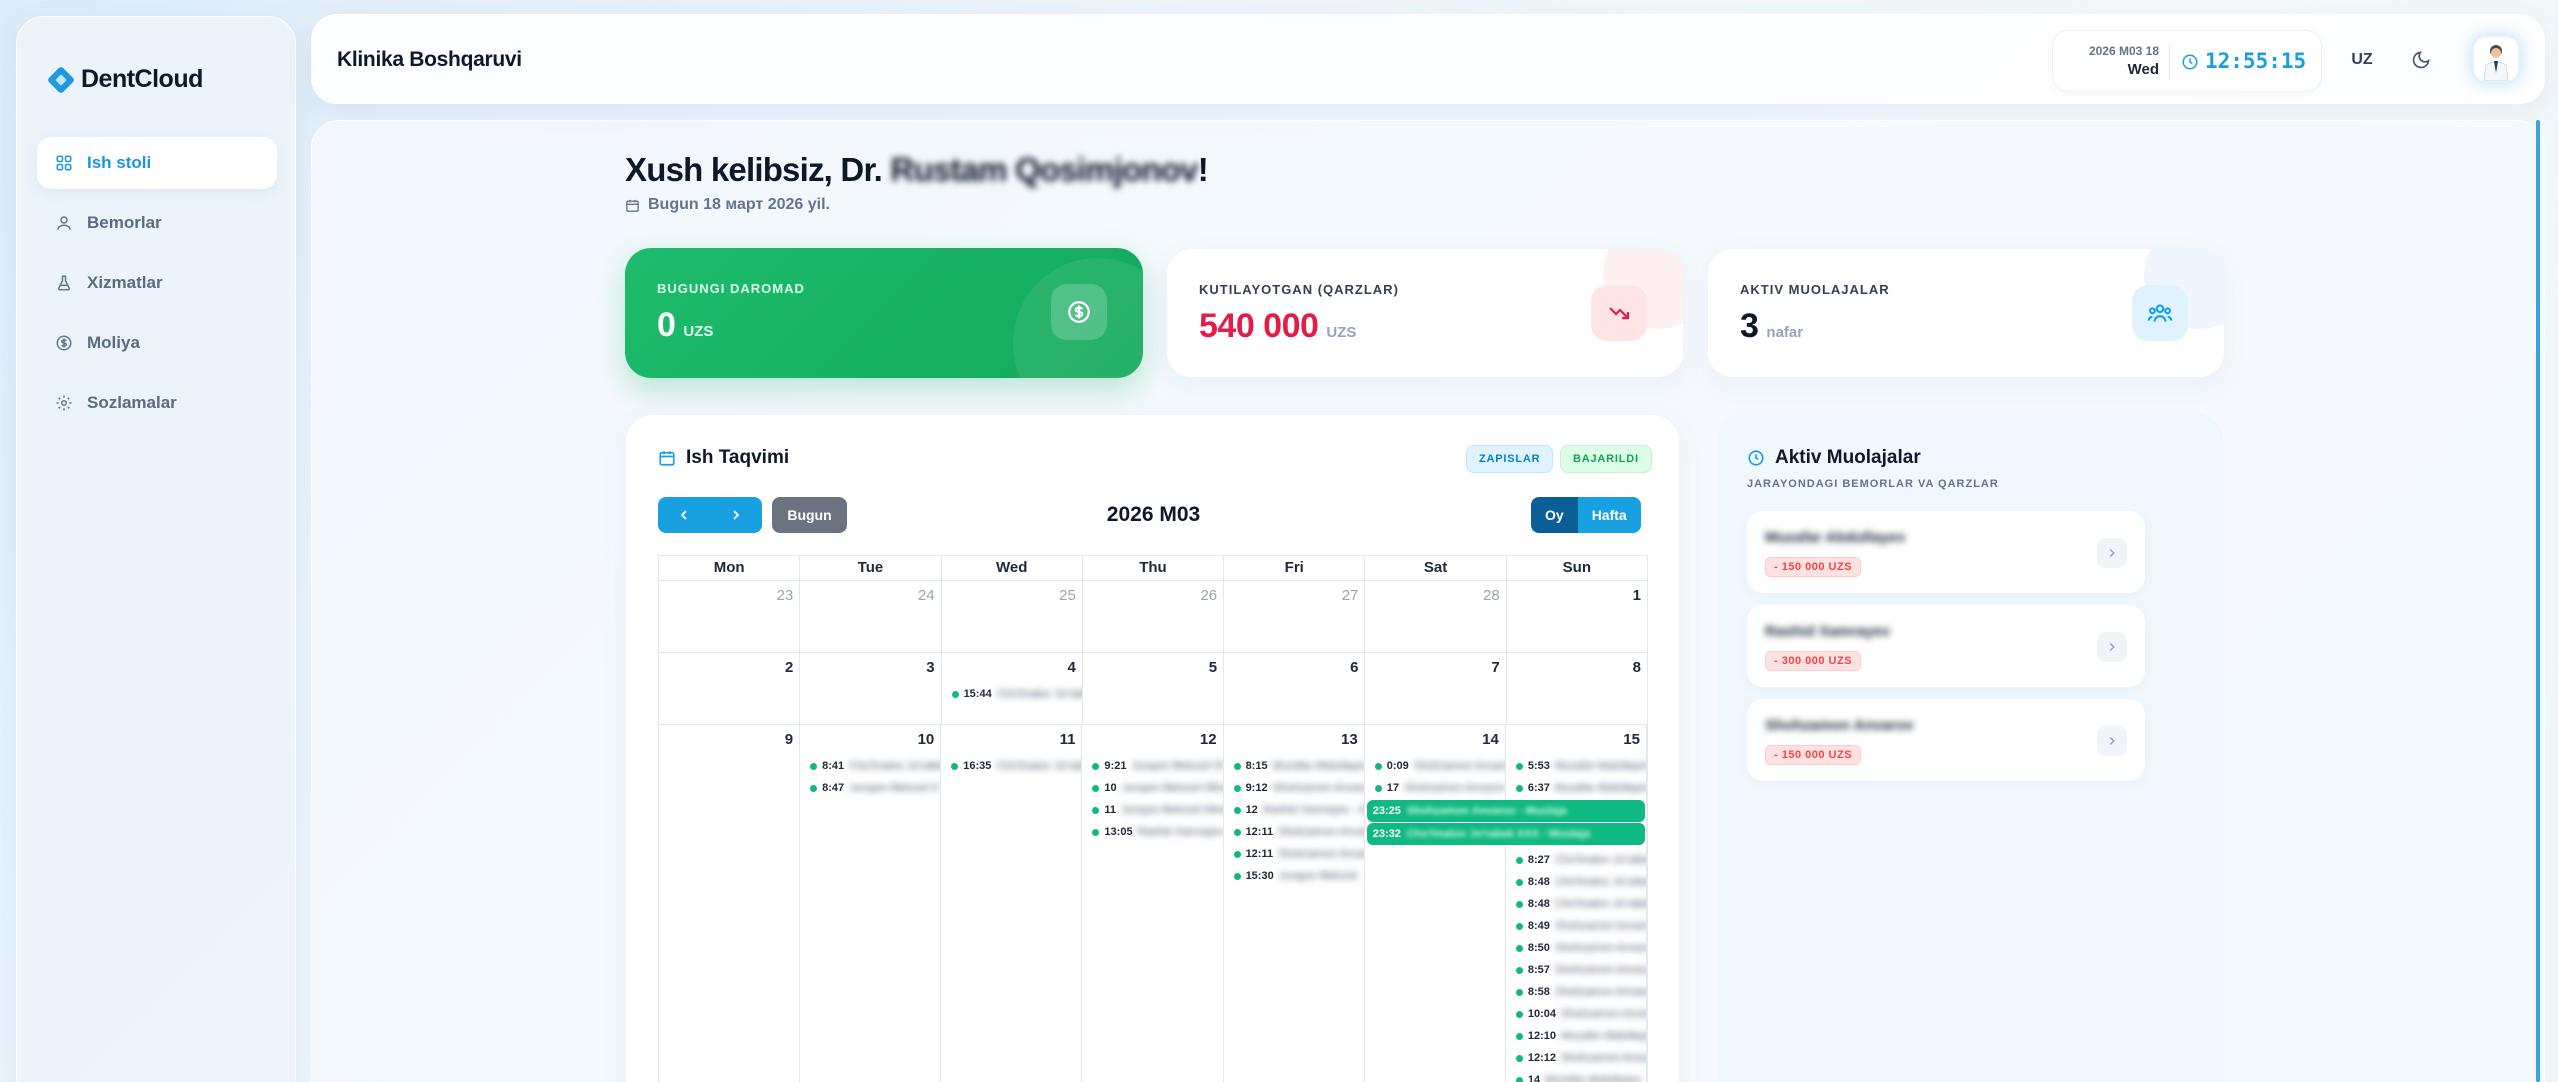 Image resolution: width=2558 pixels, height=1082 pixels. I want to click on brand-logo: DentCloud, so click(124, 79).